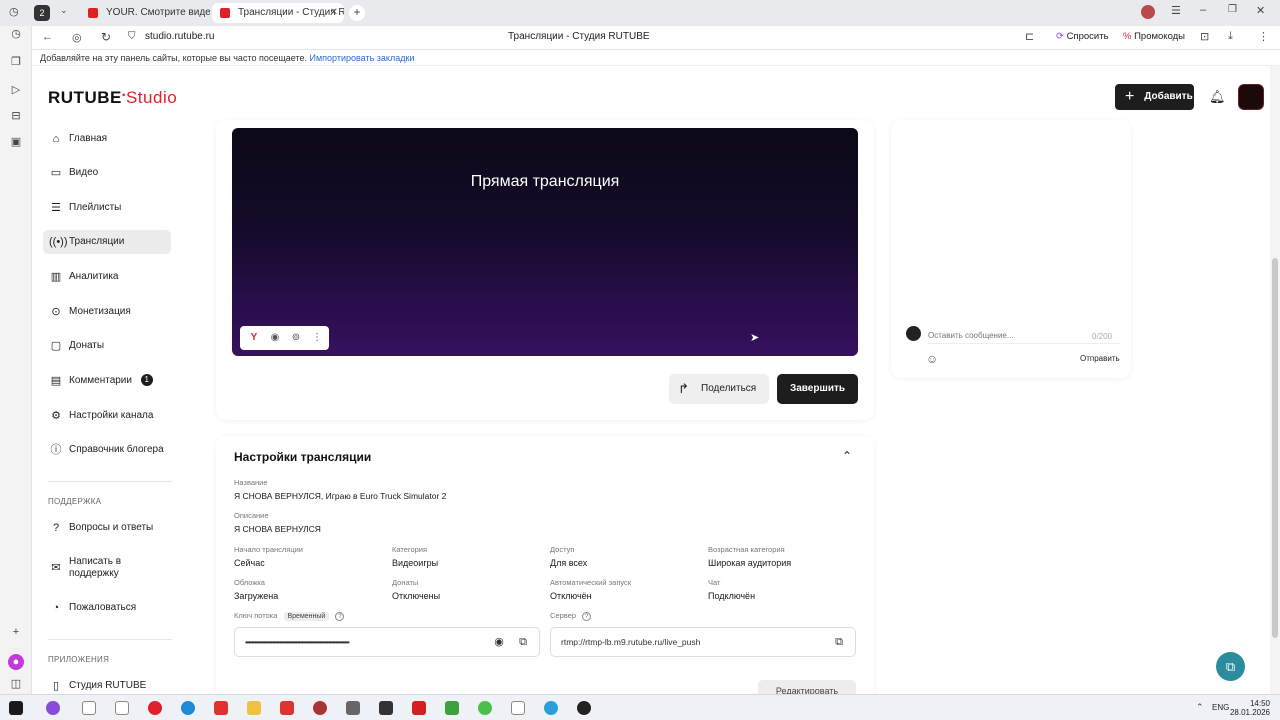 The width and height of the screenshot is (1280, 720). Describe the element at coordinates (1204, 36) in the screenshot. I see `extensions-icon: ⊡` at that location.